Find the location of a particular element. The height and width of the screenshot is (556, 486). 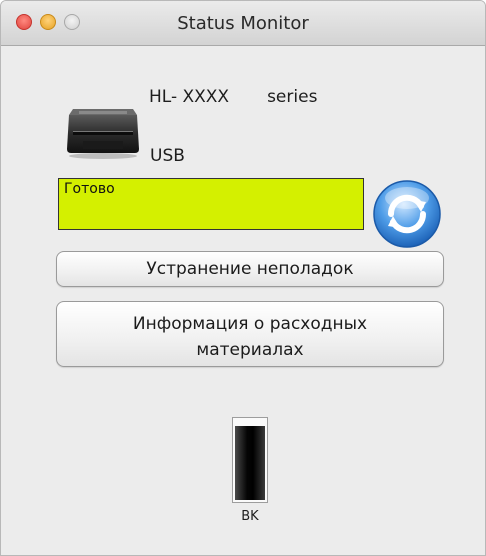

toner-gauge: BK is located at coordinates (250, 470).